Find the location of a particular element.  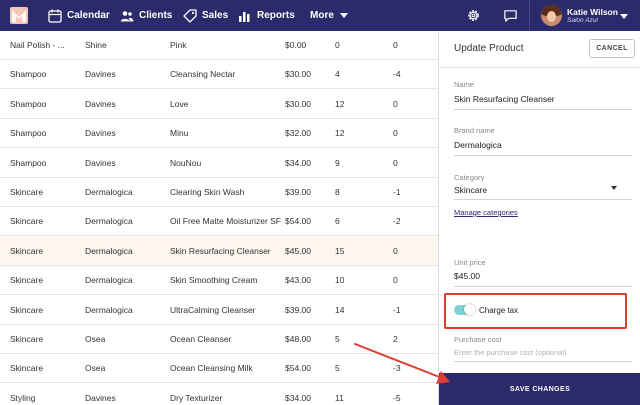

cell-product-name: Skin Resurfacing Cleanser is located at coordinates (220, 250).